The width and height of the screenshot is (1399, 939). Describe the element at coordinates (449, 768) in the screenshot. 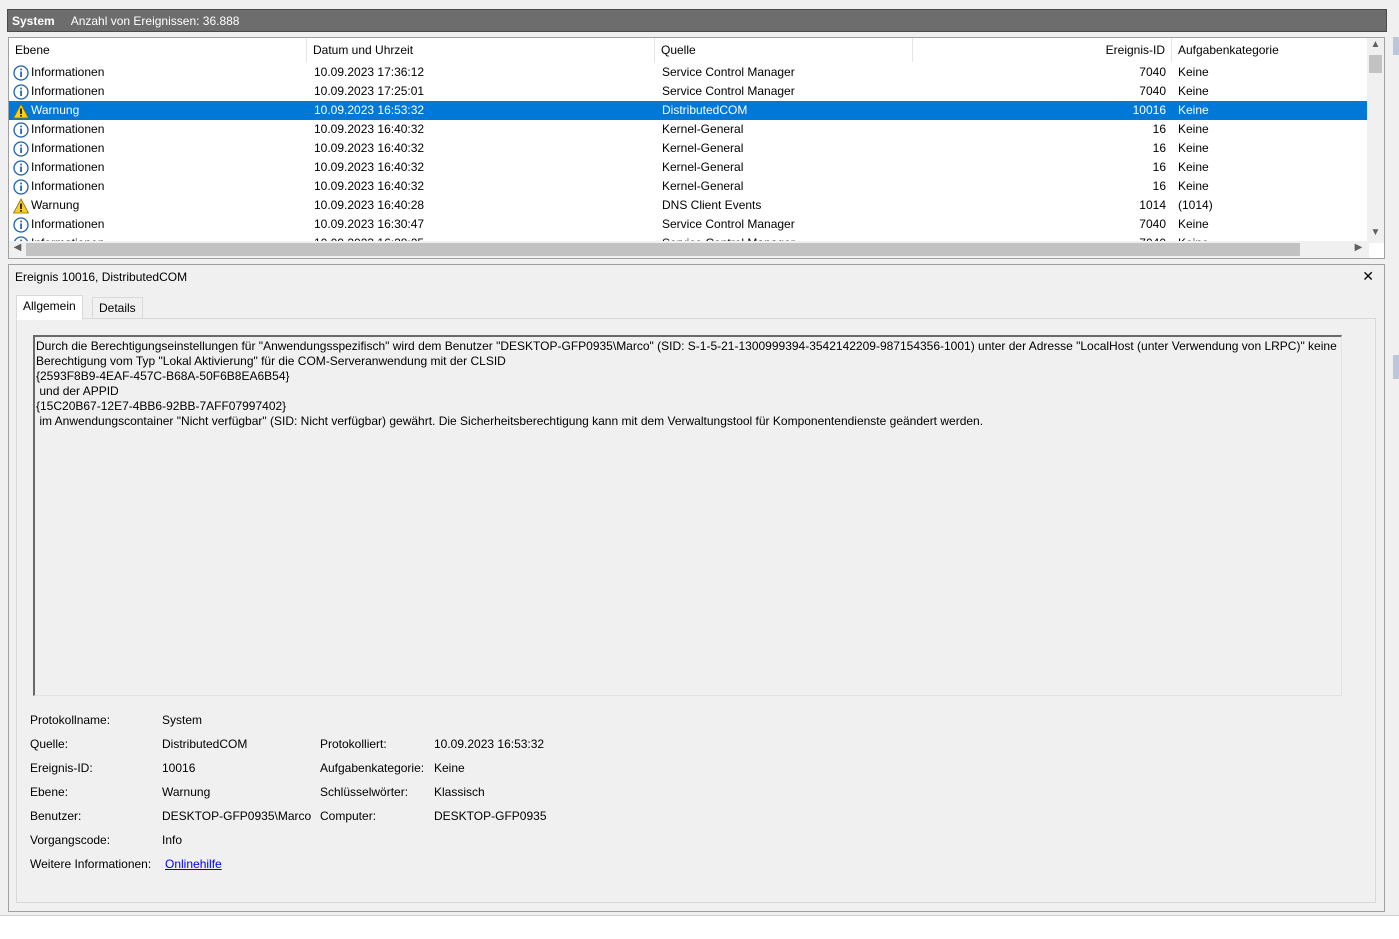

I see `prop-value-aufgabenkategorie: Keine` at that location.